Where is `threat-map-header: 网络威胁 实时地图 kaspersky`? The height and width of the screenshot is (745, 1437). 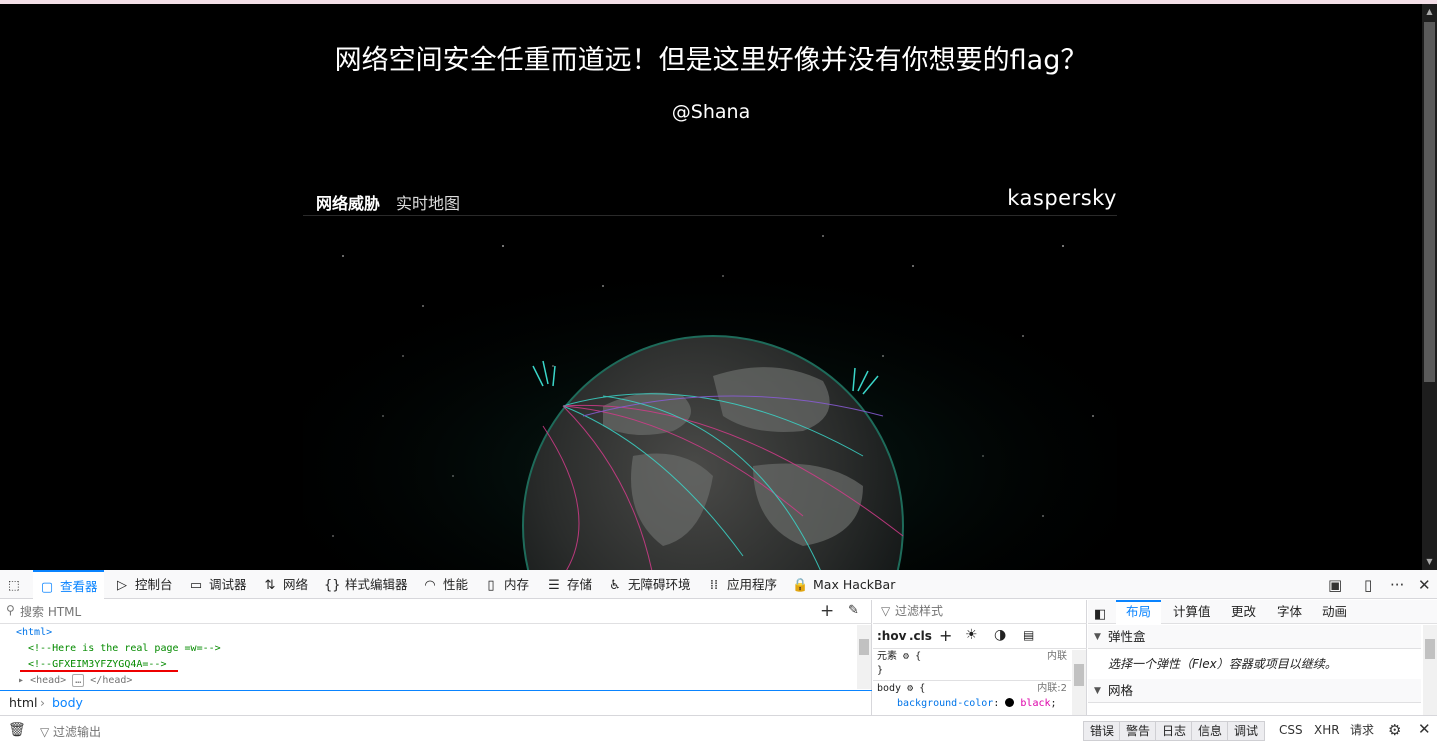 threat-map-header: 网络威胁 实时地图 kaspersky is located at coordinates (710, 200).